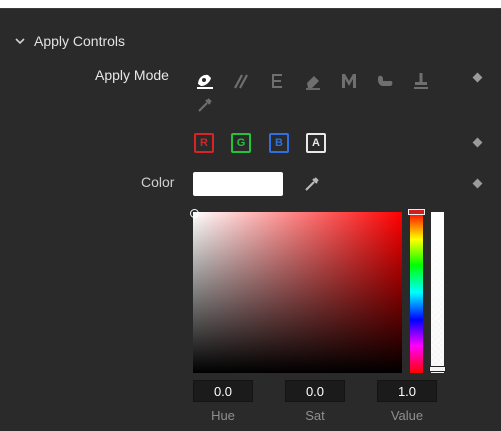 This screenshot has width=501, height=431. Describe the element at coordinates (238, 184) in the screenshot. I see `color-swatch` at that location.